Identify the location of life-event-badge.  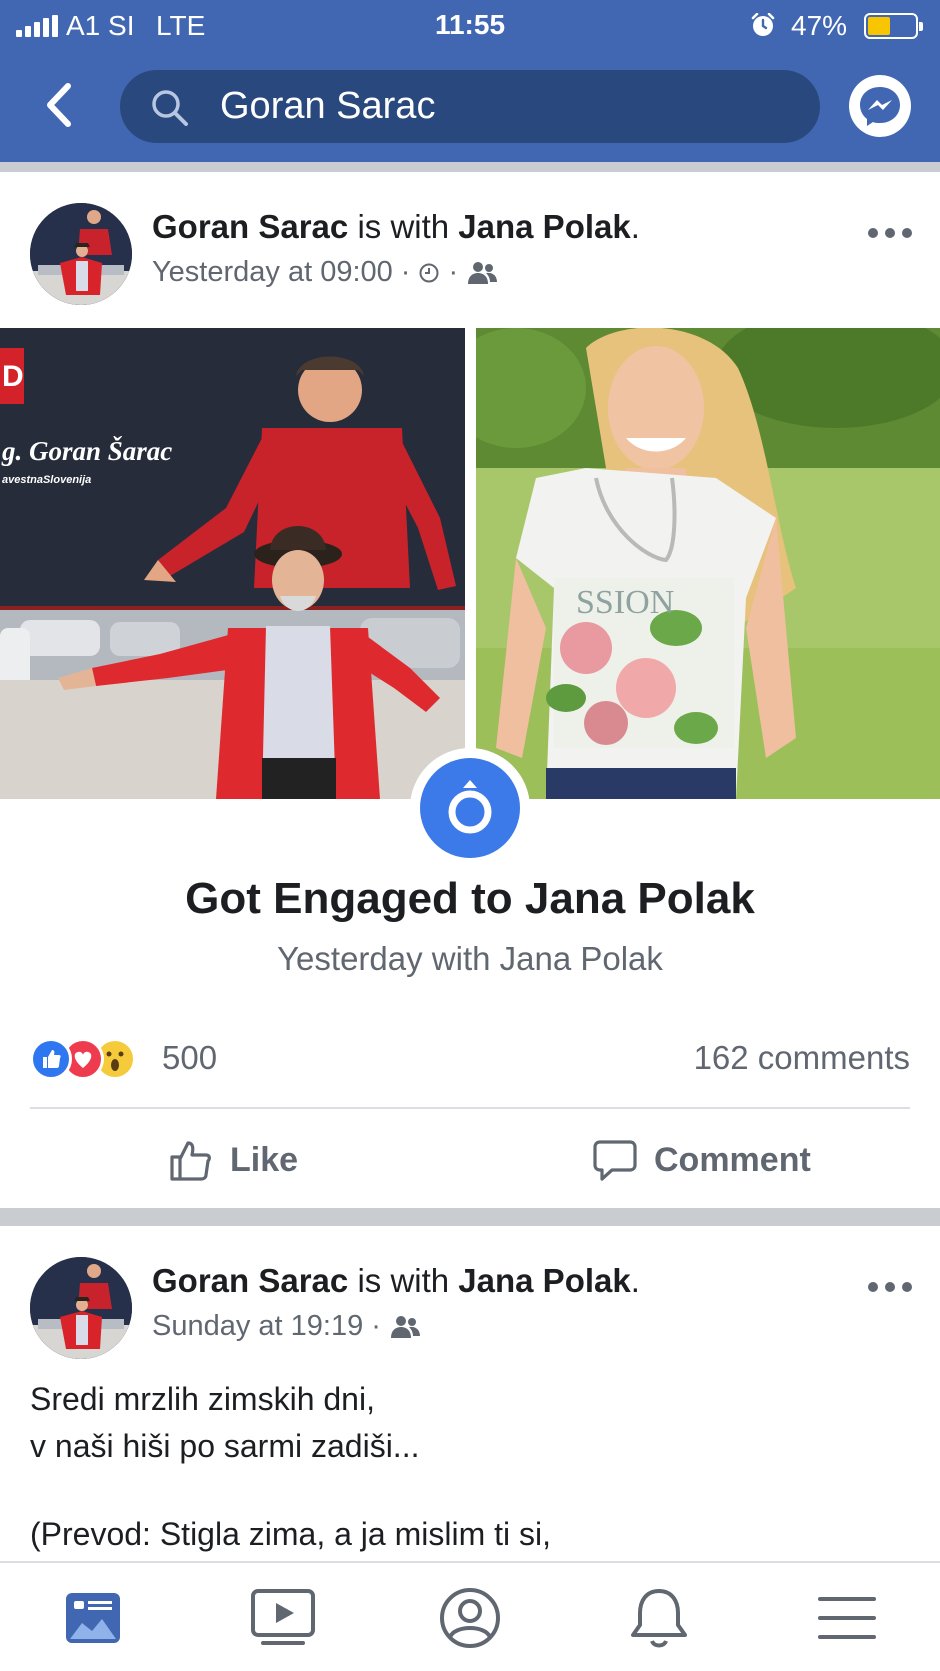
(470, 808).